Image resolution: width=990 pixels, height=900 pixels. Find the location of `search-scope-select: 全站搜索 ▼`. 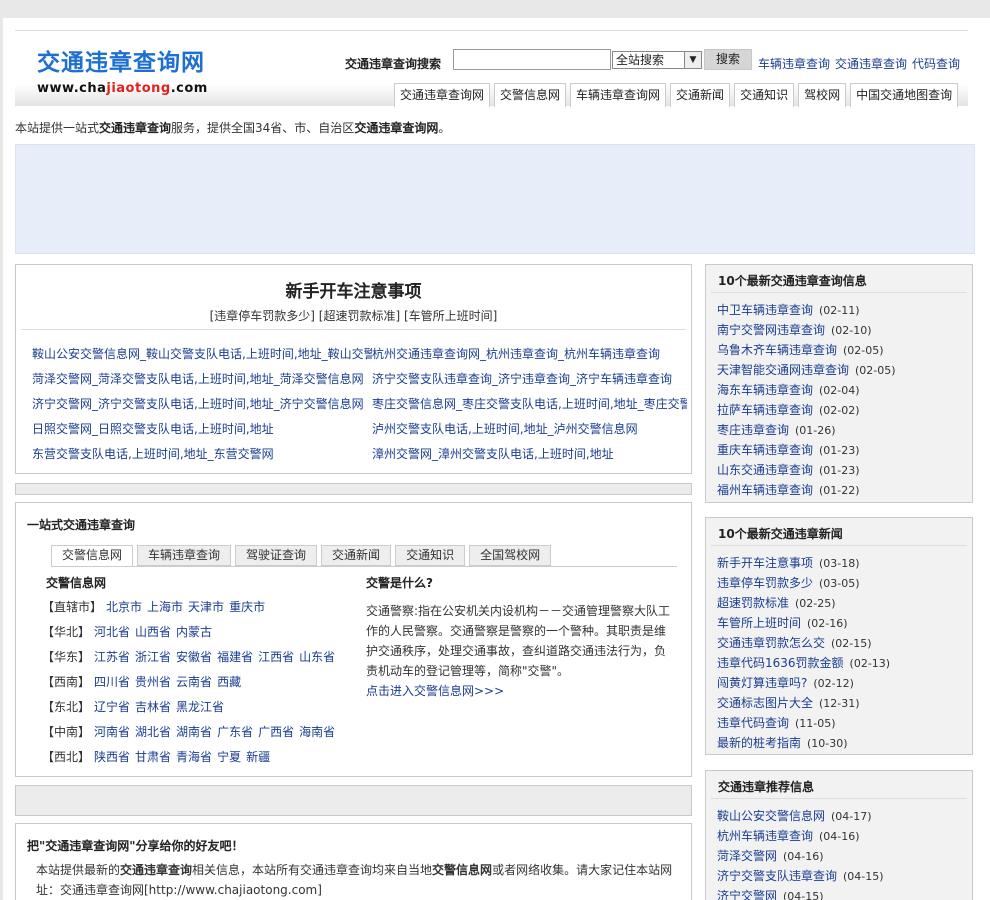

search-scope-select: 全站搜索 ▼ is located at coordinates (657, 60).